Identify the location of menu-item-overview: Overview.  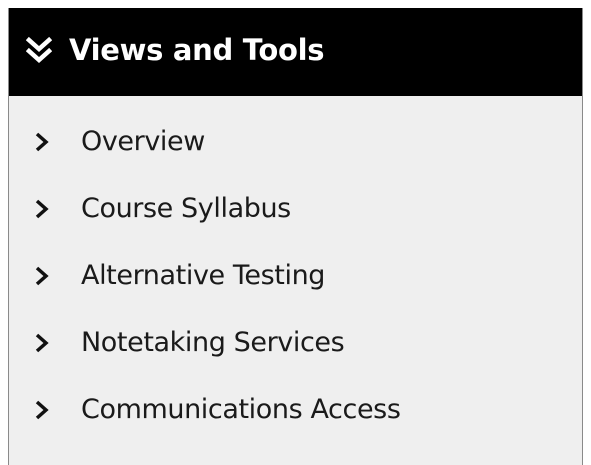
(295, 141).